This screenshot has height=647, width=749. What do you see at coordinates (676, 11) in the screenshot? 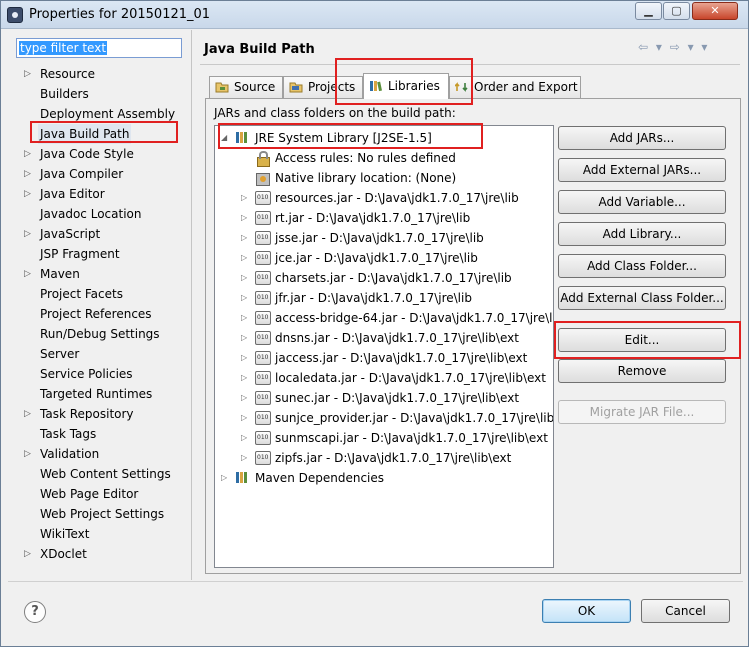
I see `maximize-button: ▢` at bounding box center [676, 11].